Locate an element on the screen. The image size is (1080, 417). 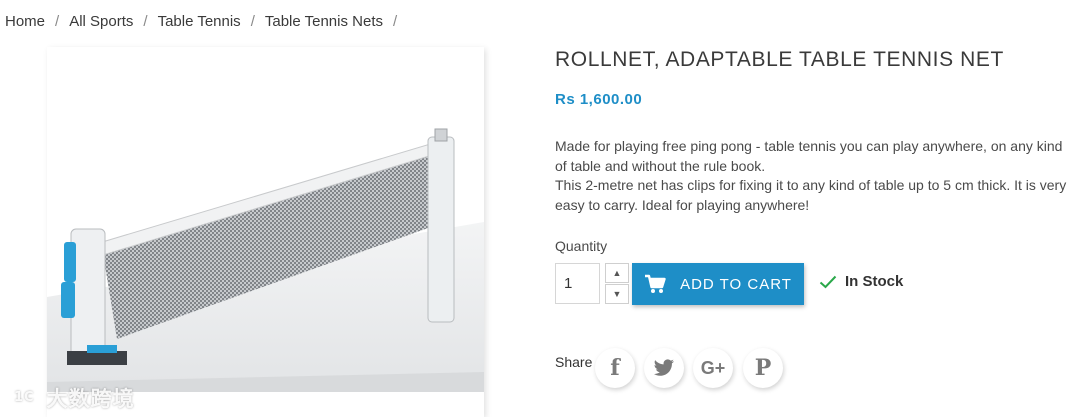
twitter-icon is located at coordinates (663, 367).